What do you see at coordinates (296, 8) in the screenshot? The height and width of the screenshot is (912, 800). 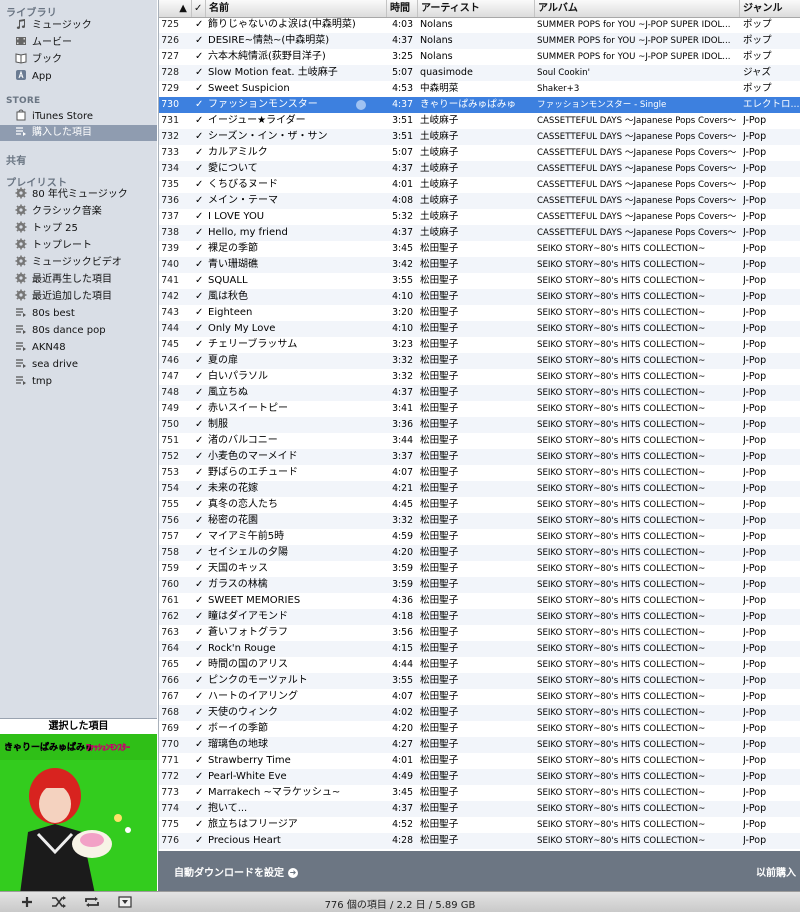 I see `column-header-name: 名前` at bounding box center [296, 8].